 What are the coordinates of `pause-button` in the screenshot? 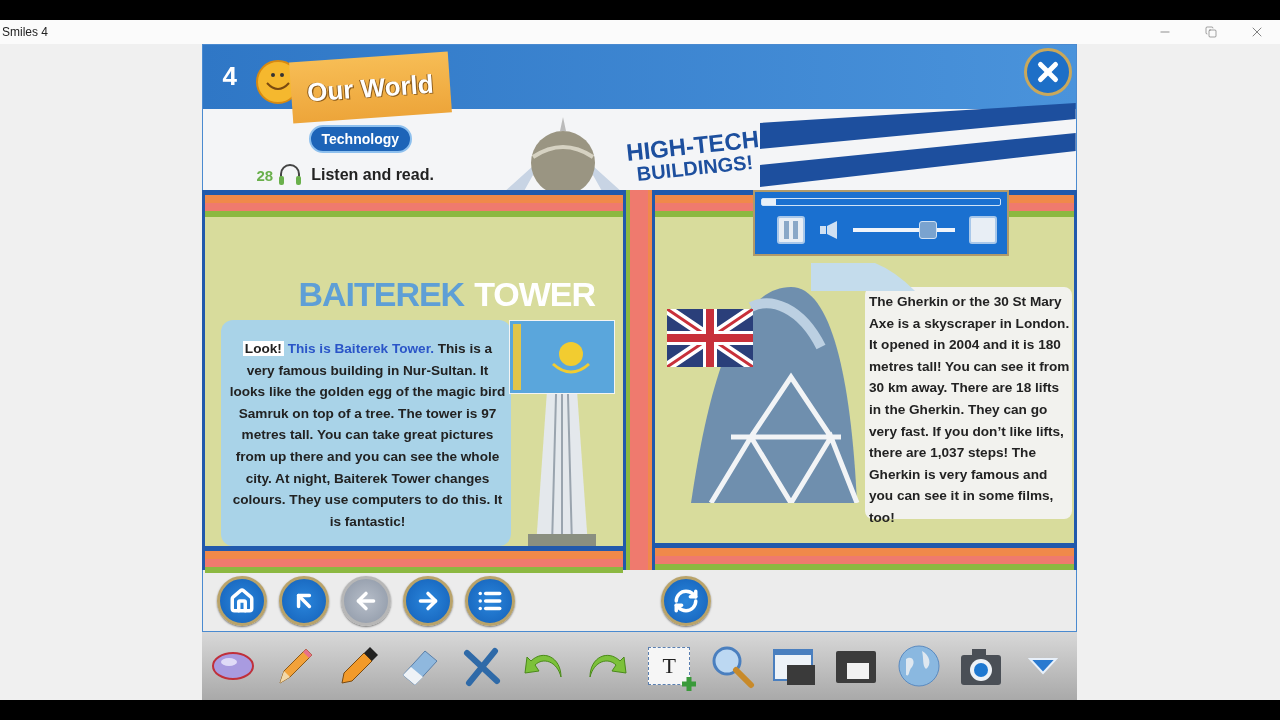 It's located at (791, 230).